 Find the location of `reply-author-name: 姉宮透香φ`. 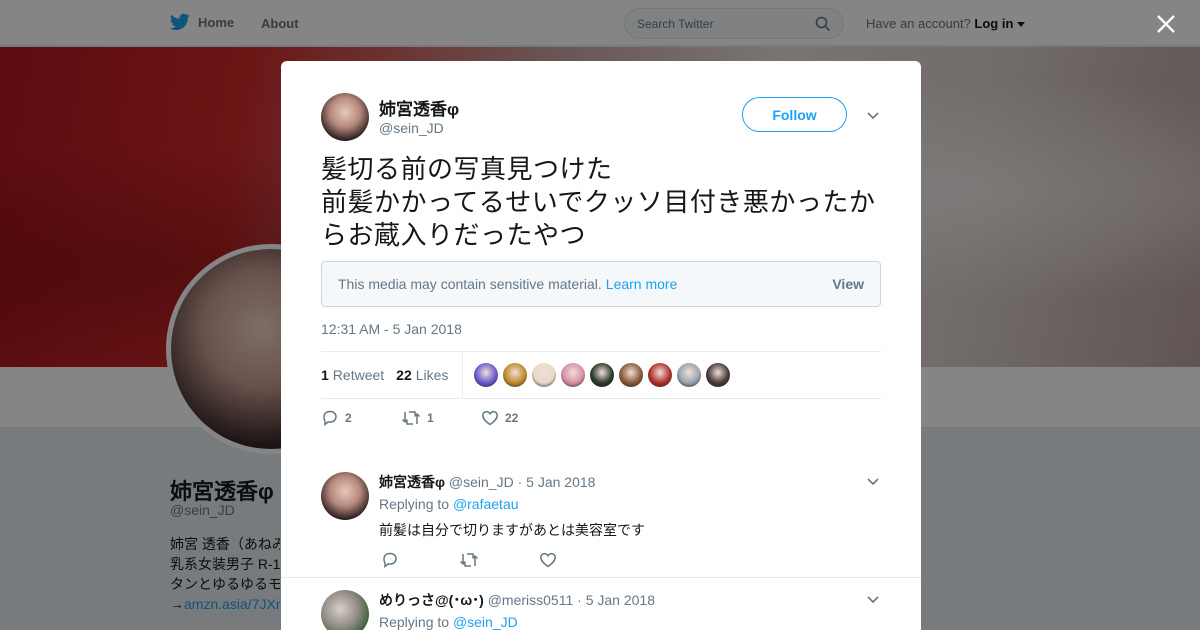

reply-author-name: 姉宮透香φ is located at coordinates (412, 482).